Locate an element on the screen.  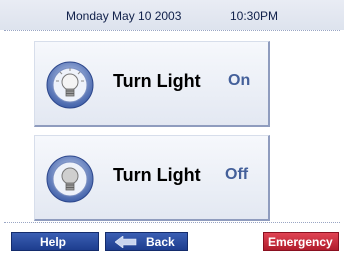
time-text: 10:30PM is located at coordinates (254, 16).